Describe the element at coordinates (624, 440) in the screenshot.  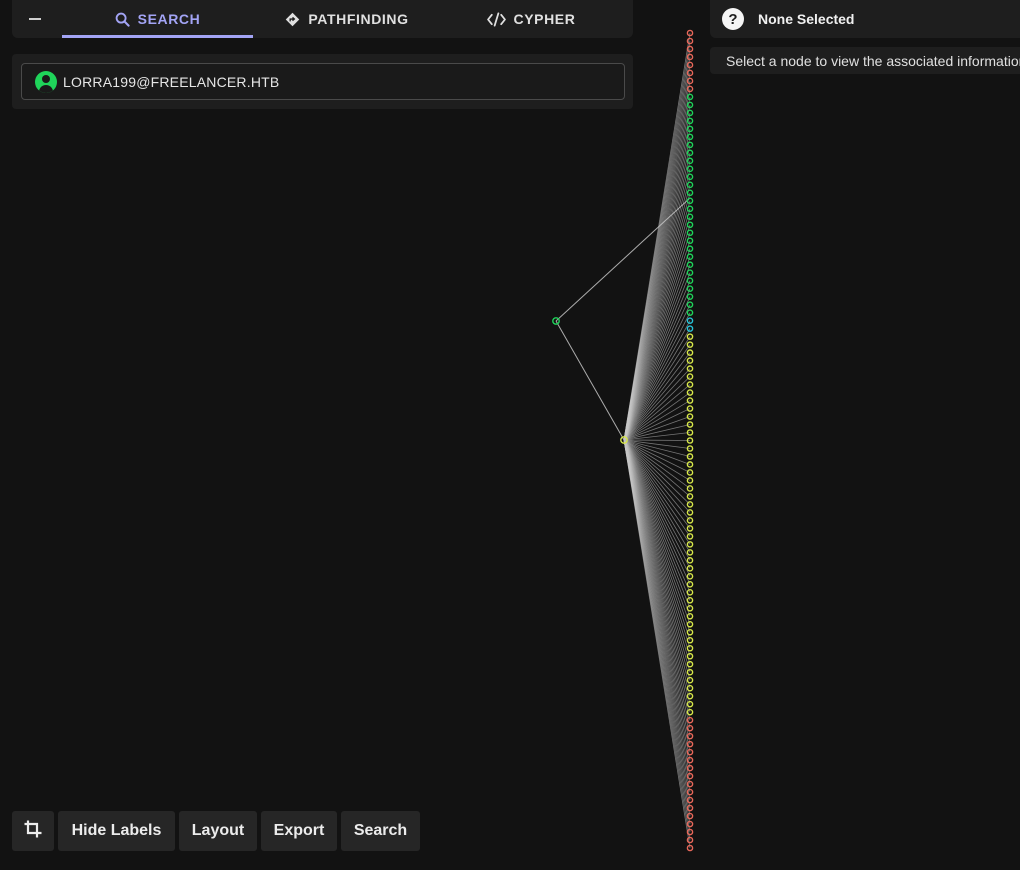
I see `graph-node-hub` at that location.